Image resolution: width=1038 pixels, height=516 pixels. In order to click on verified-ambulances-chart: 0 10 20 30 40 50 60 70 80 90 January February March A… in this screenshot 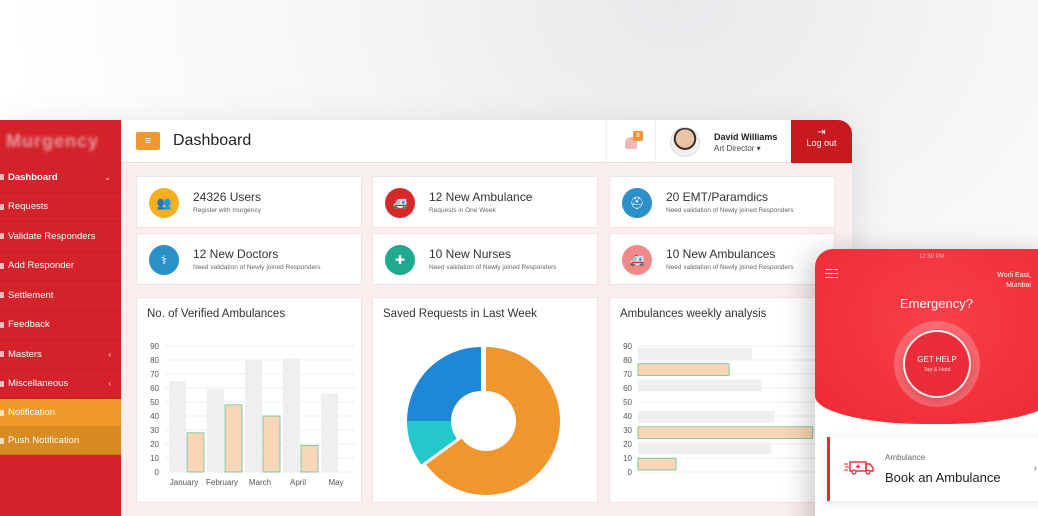, I will do `click(252, 414)`.